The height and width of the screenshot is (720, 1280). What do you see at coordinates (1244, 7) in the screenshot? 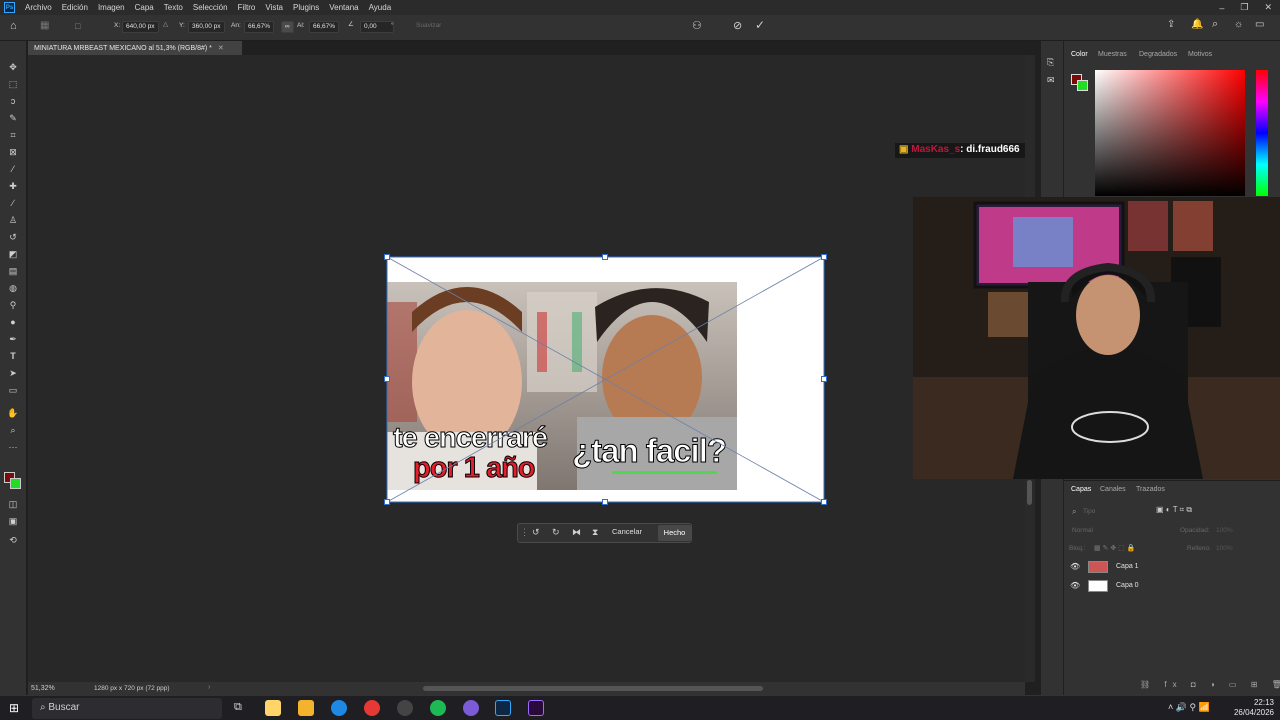
I see `restore-icon: ❐` at bounding box center [1244, 7].